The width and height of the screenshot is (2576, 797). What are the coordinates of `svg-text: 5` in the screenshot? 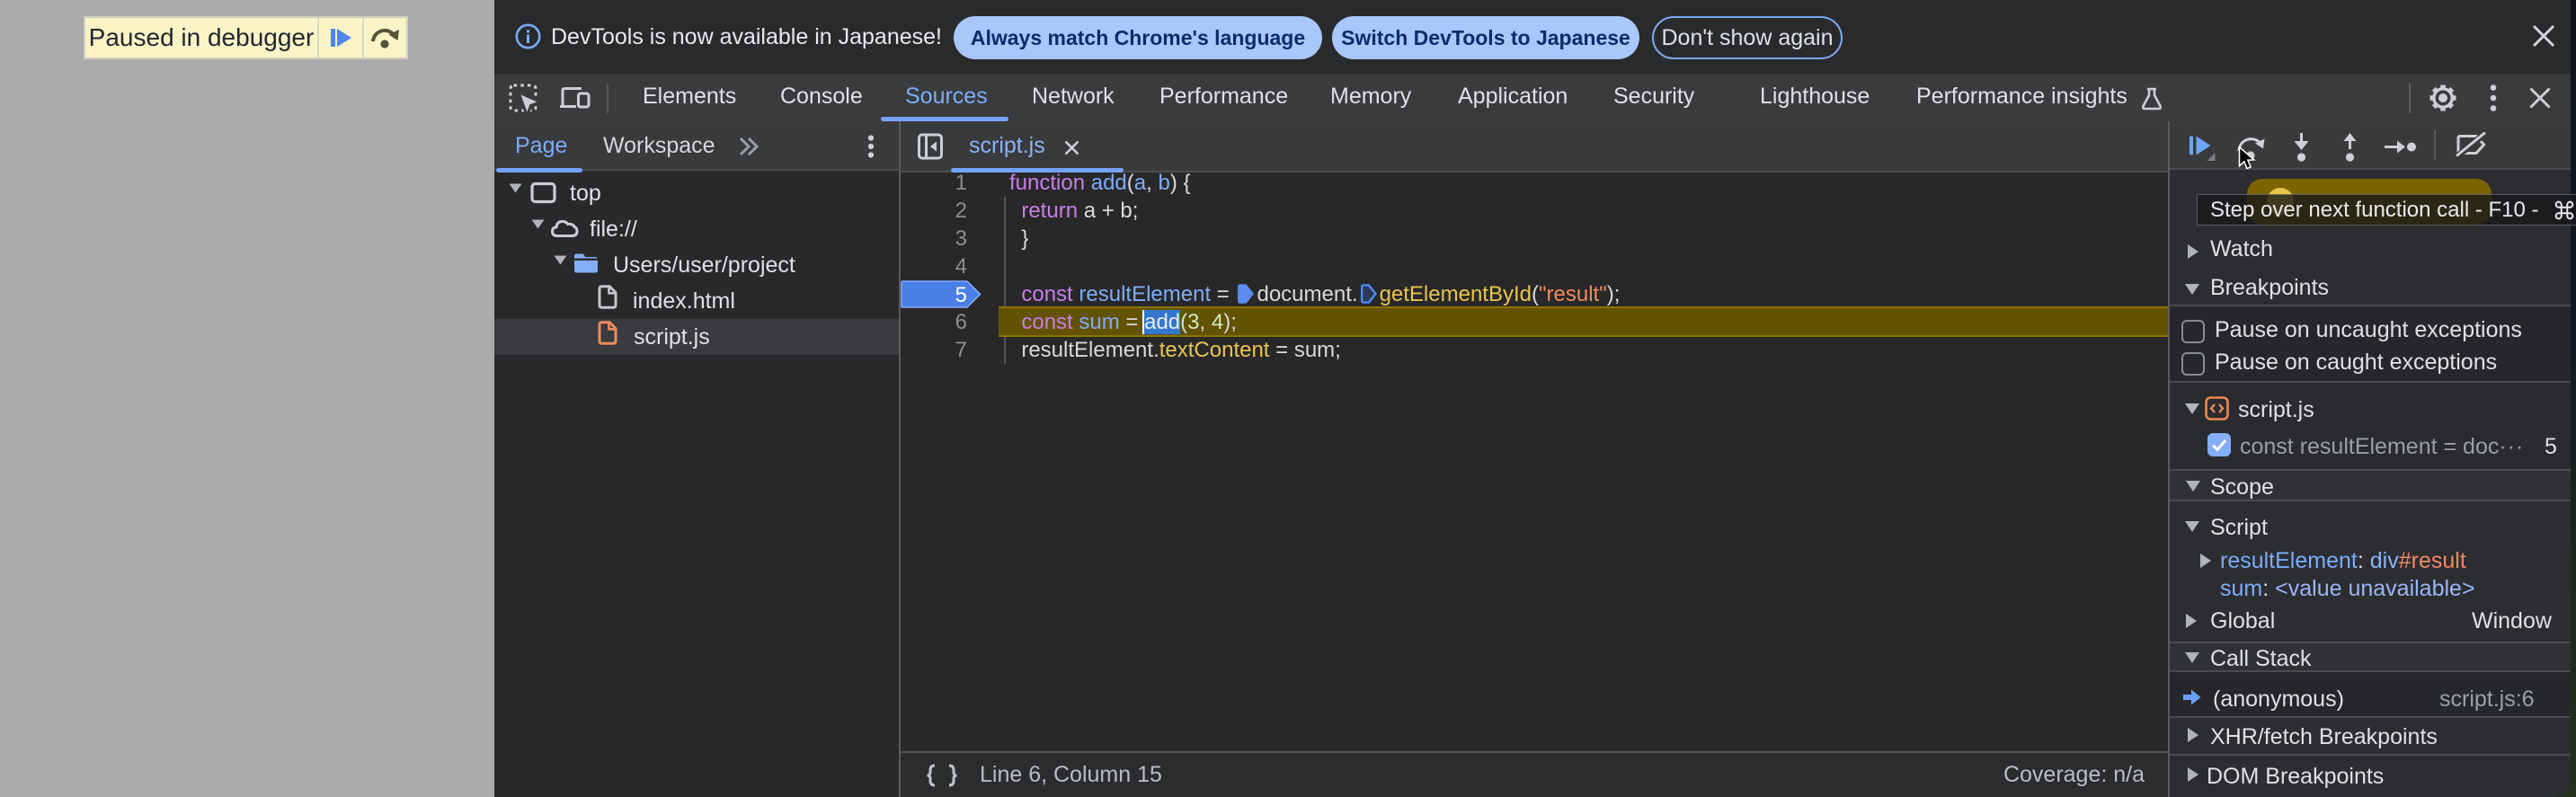 It's located at (961, 295).